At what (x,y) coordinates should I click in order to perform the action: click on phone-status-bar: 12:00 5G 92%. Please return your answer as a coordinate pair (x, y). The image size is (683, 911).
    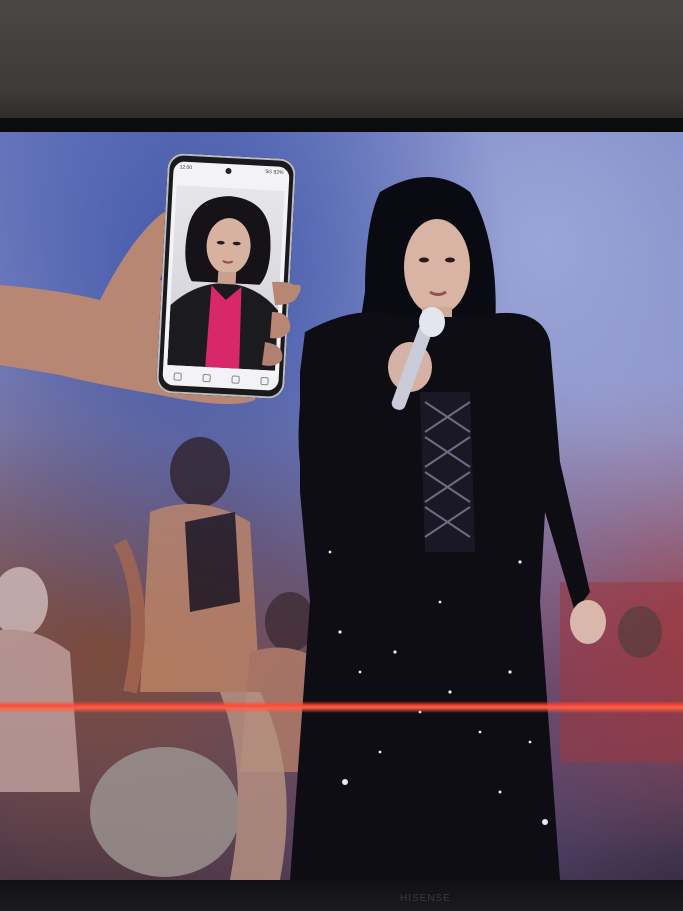
    Looking at the image, I should click on (231, 171).